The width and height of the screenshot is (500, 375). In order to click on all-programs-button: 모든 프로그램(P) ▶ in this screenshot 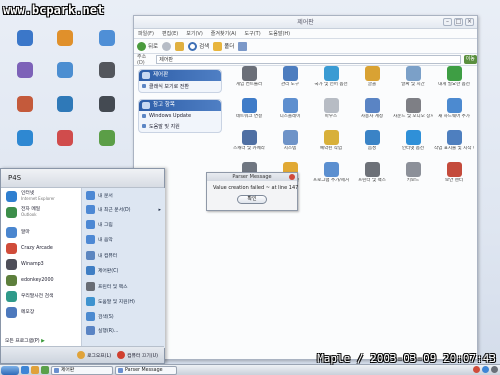, I will do `click(25, 340)`.